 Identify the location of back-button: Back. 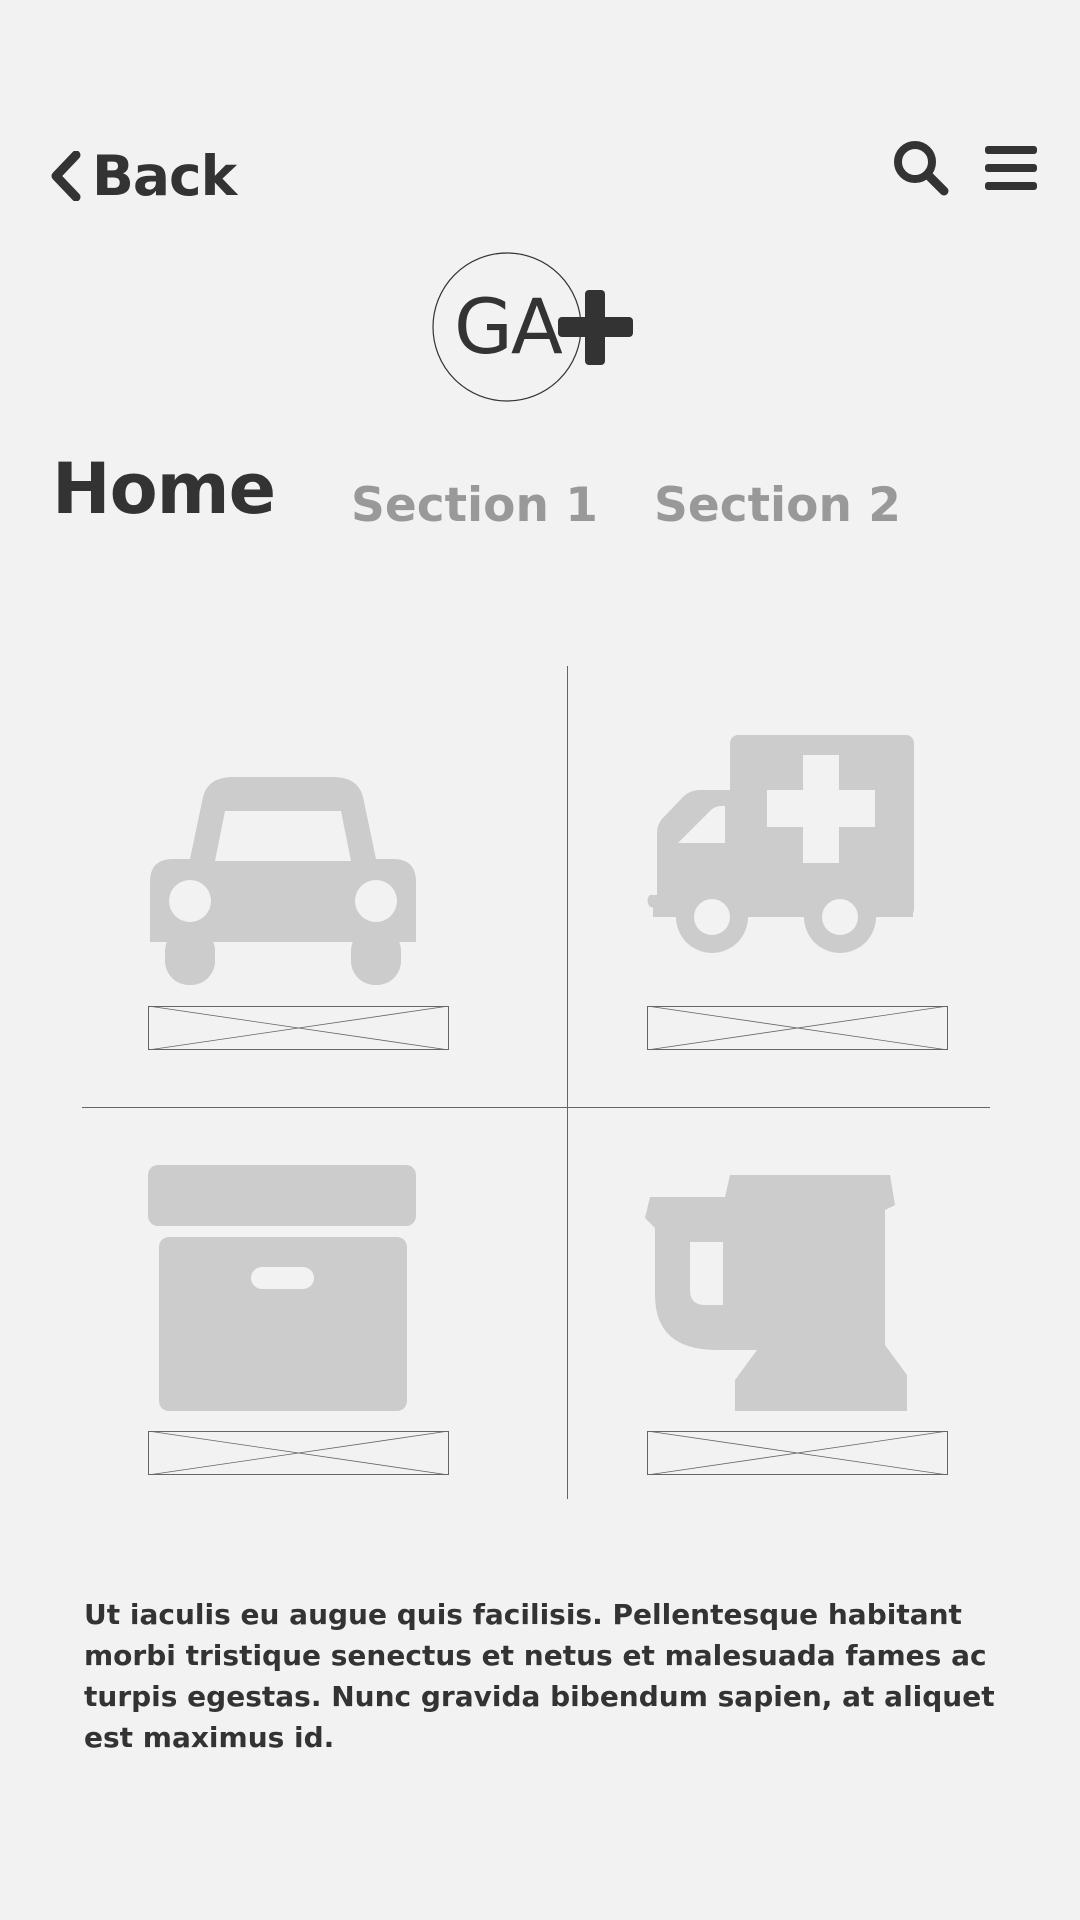
(142, 176).